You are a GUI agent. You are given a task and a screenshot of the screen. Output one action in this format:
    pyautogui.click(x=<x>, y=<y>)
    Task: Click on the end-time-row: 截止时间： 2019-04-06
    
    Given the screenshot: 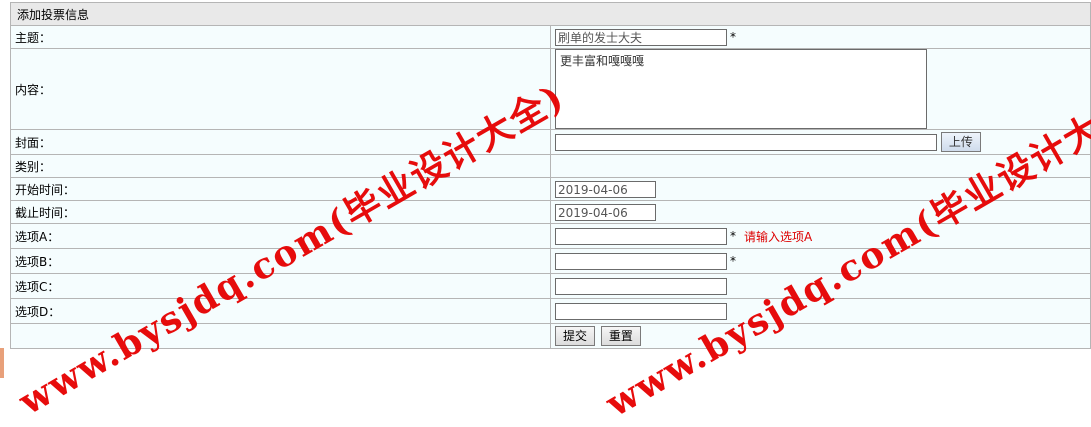 What is the action you would take?
    pyautogui.click(x=550, y=212)
    